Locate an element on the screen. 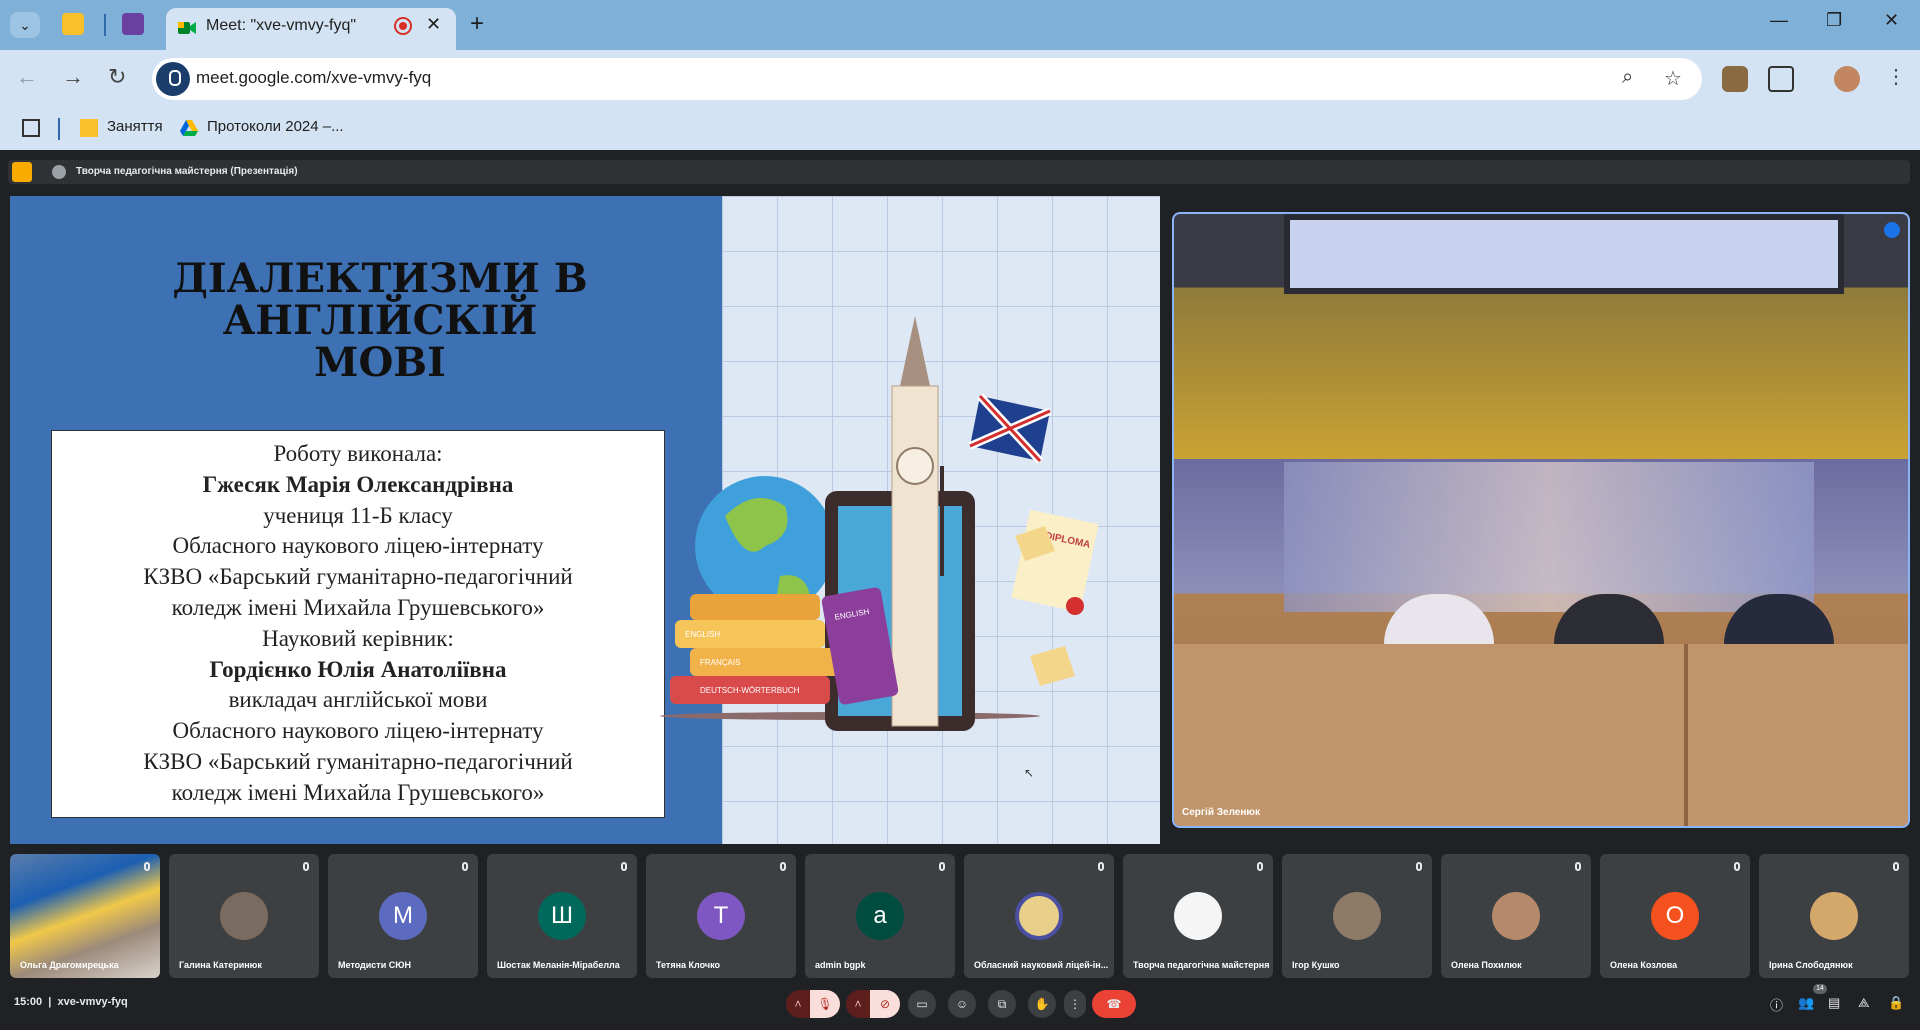  raise-hand-button: ✋ is located at coordinates (1042, 1004).